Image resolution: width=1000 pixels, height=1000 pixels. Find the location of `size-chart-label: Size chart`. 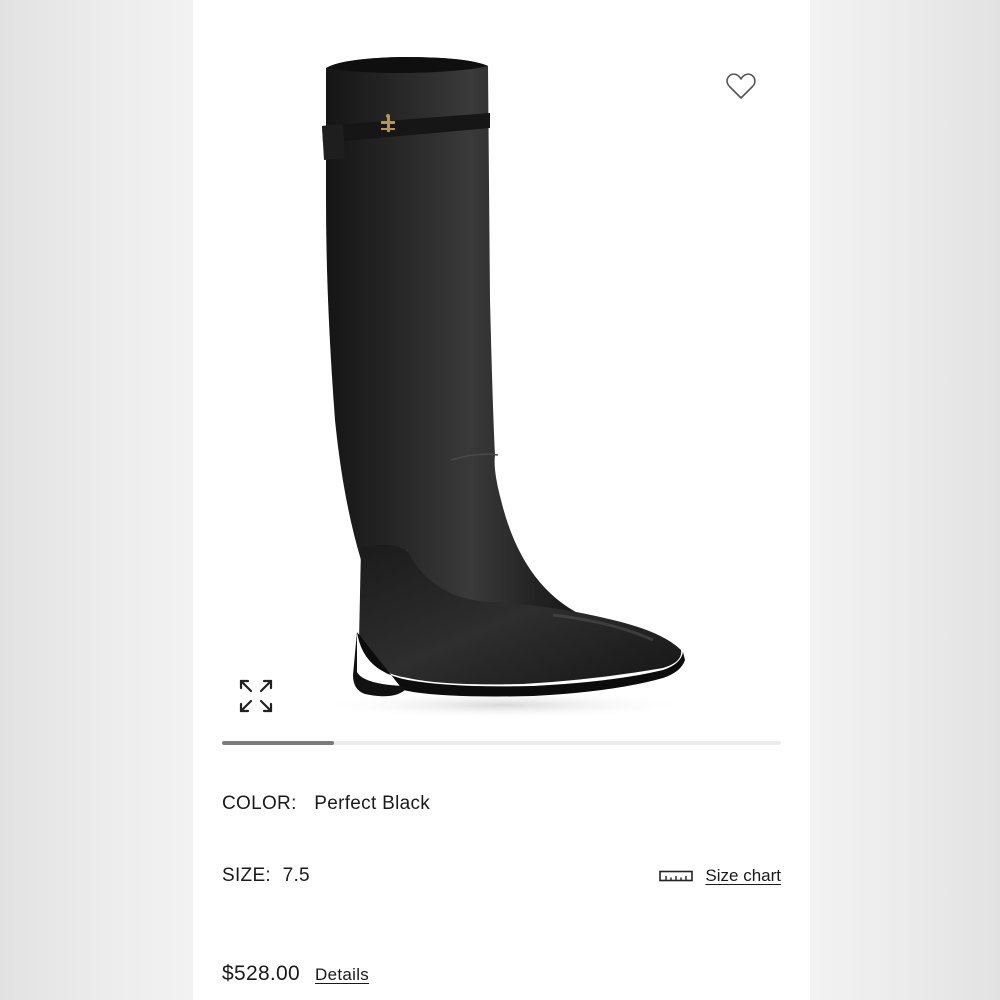

size-chart-label: Size chart is located at coordinates (743, 876).